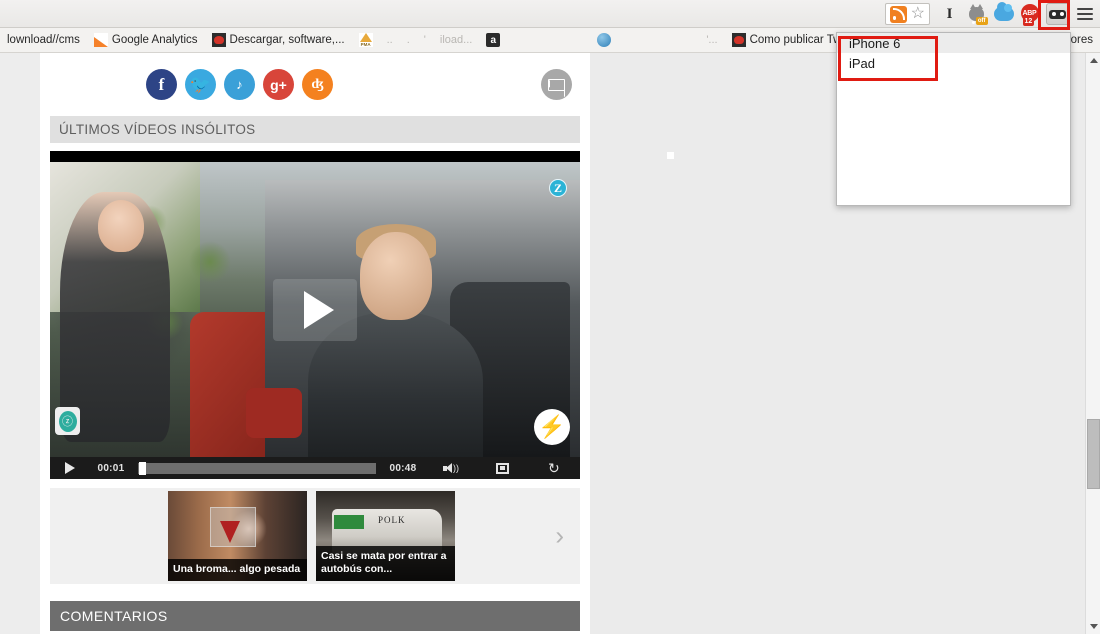 Image resolution: width=1100 pixels, height=634 pixels. What do you see at coordinates (1080, 40) in the screenshot?
I see `bookmark-label: lores` at bounding box center [1080, 40].